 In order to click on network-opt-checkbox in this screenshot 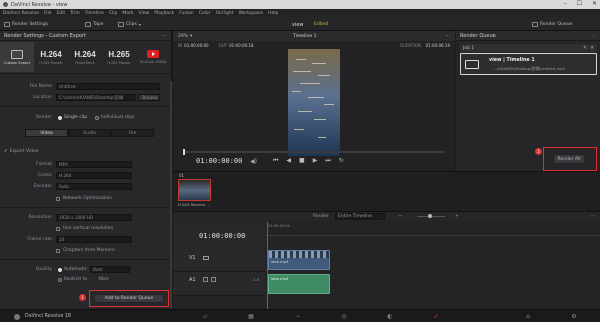, I will do `click(58, 198)`.